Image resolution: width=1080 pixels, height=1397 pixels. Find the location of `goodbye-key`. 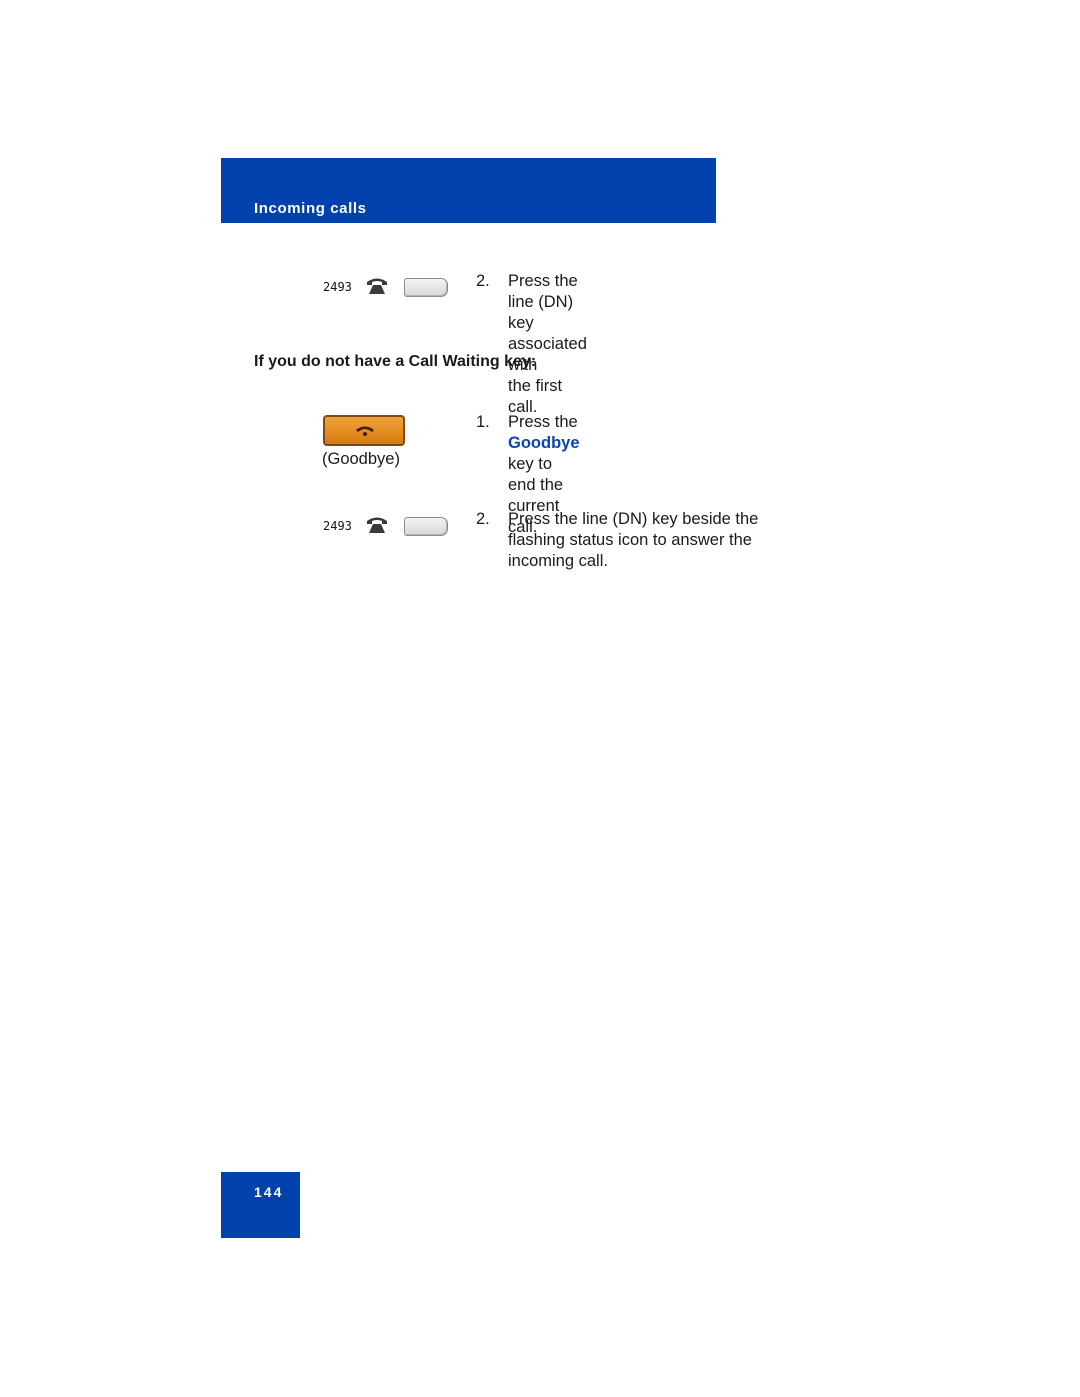

goodbye-key is located at coordinates (364, 430).